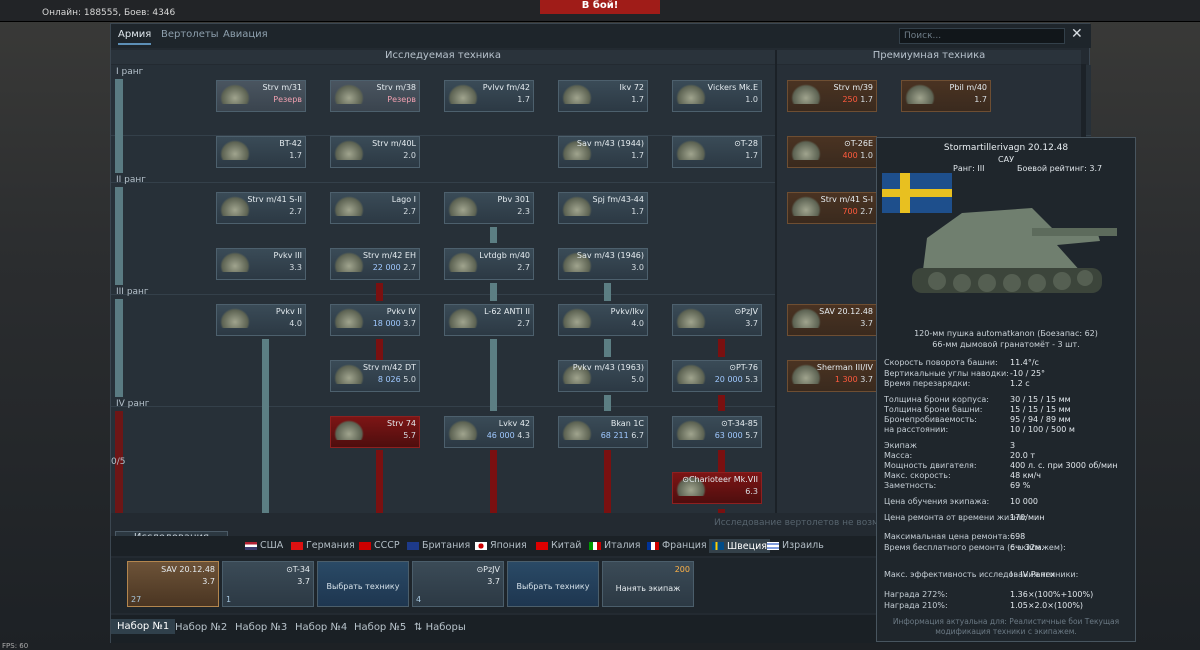 The width and height of the screenshot is (1200, 650). Describe the element at coordinates (736, 435) in the screenshot. I see `vehicle-value: 63 000 5.7` at that location.